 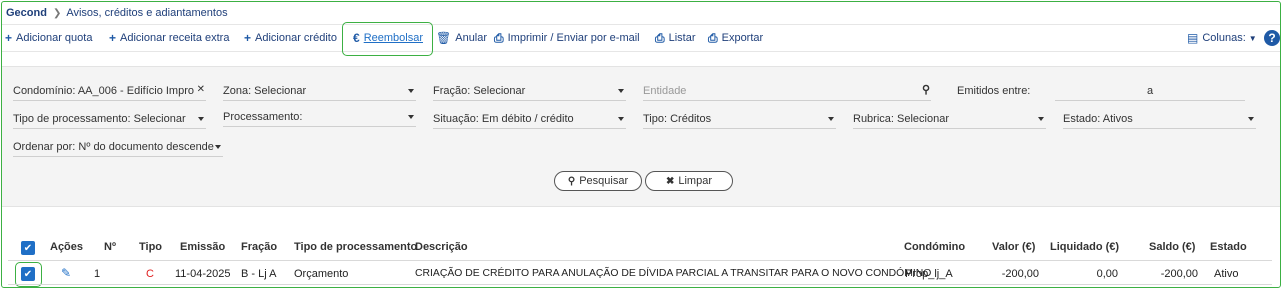 What do you see at coordinates (444, 38) in the screenshot?
I see `trash-icon: 🗑︎` at bounding box center [444, 38].